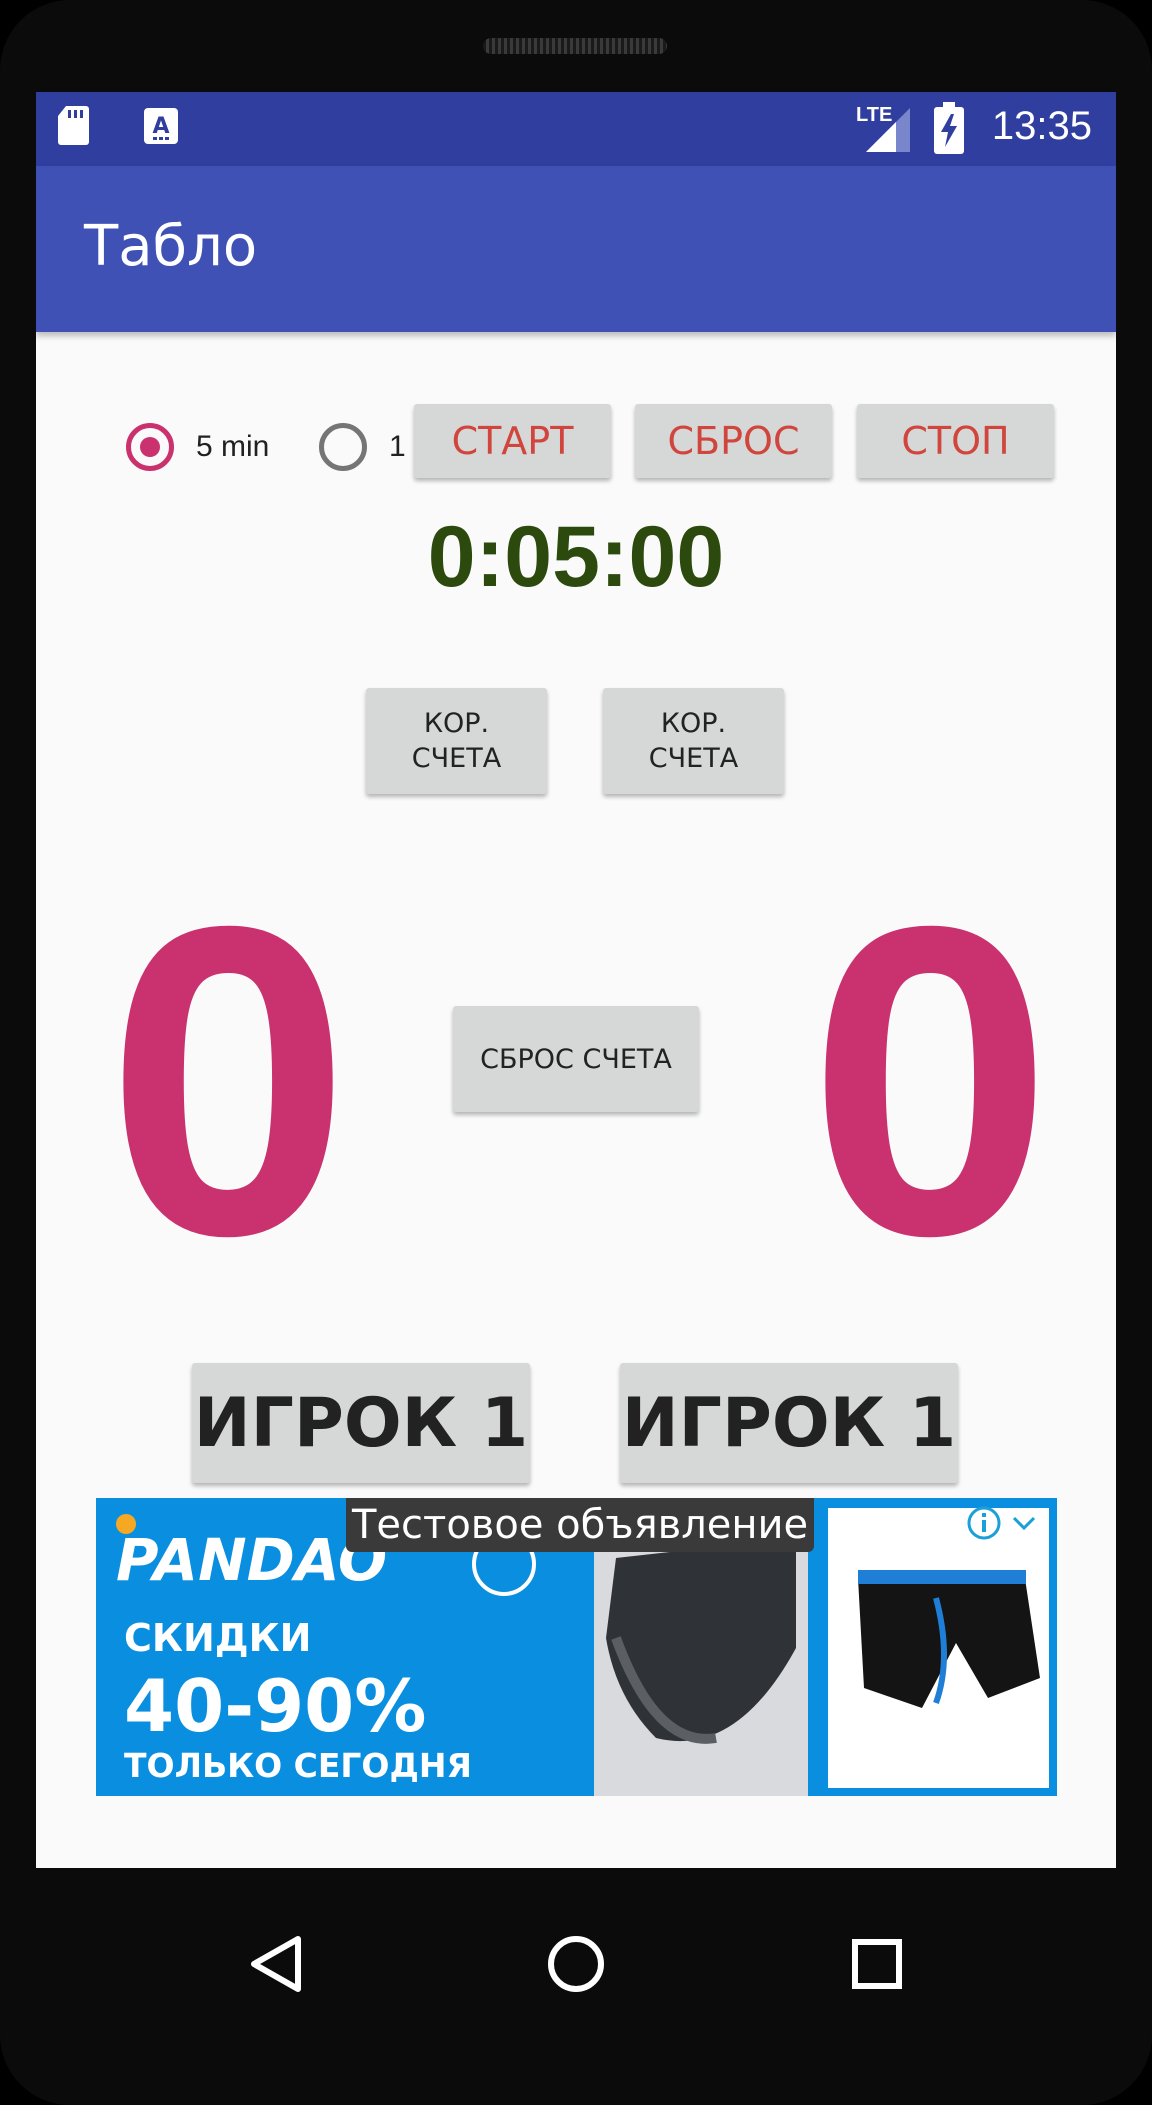  I want to click on correct-score-left-button: КОР. СЧЕТА, so click(456, 741).